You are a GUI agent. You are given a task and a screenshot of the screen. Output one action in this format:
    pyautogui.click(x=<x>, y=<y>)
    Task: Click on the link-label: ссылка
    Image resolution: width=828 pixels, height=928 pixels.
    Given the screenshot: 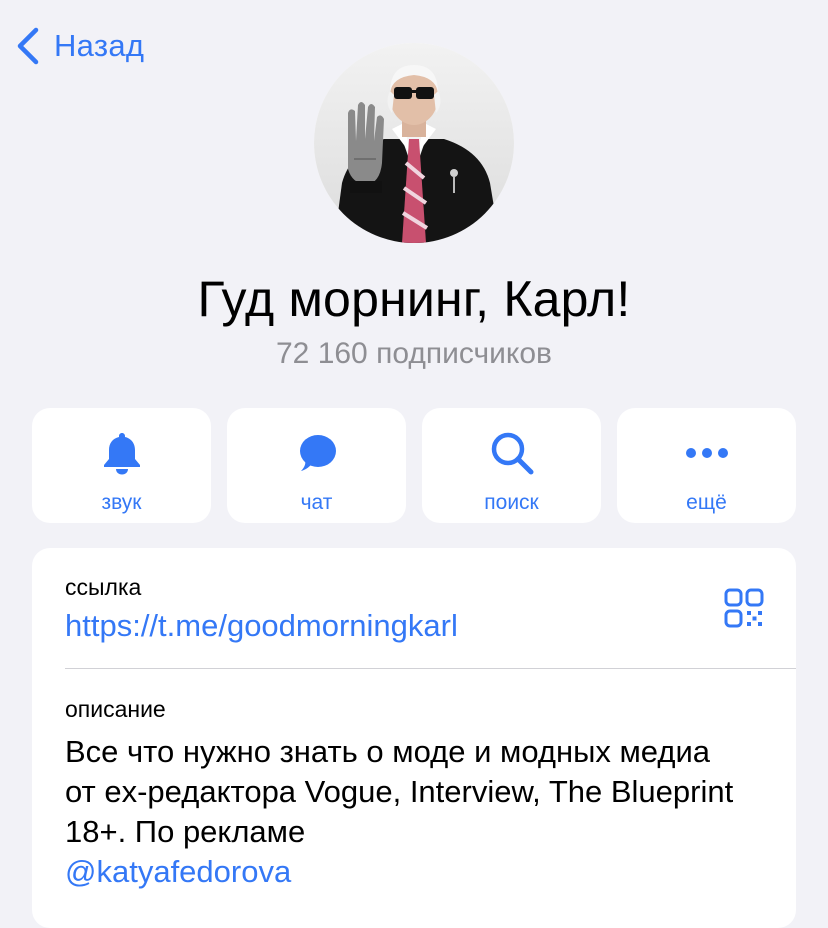 What is the action you would take?
    pyautogui.click(x=103, y=587)
    